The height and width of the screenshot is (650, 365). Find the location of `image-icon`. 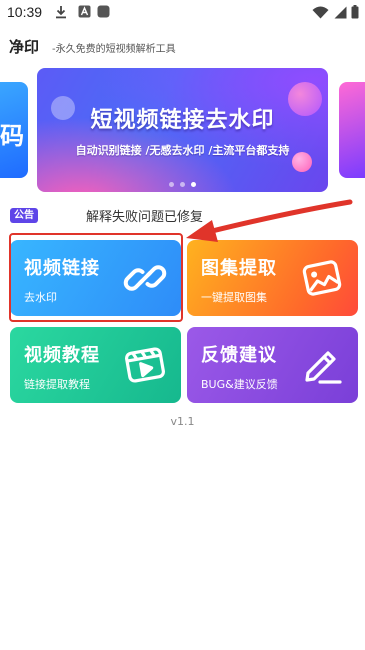

image-icon is located at coordinates (322, 278).